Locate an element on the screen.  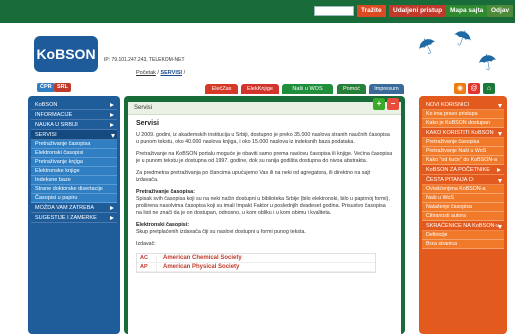
publishers-label: Izdavač: is located at coordinates (146, 244).